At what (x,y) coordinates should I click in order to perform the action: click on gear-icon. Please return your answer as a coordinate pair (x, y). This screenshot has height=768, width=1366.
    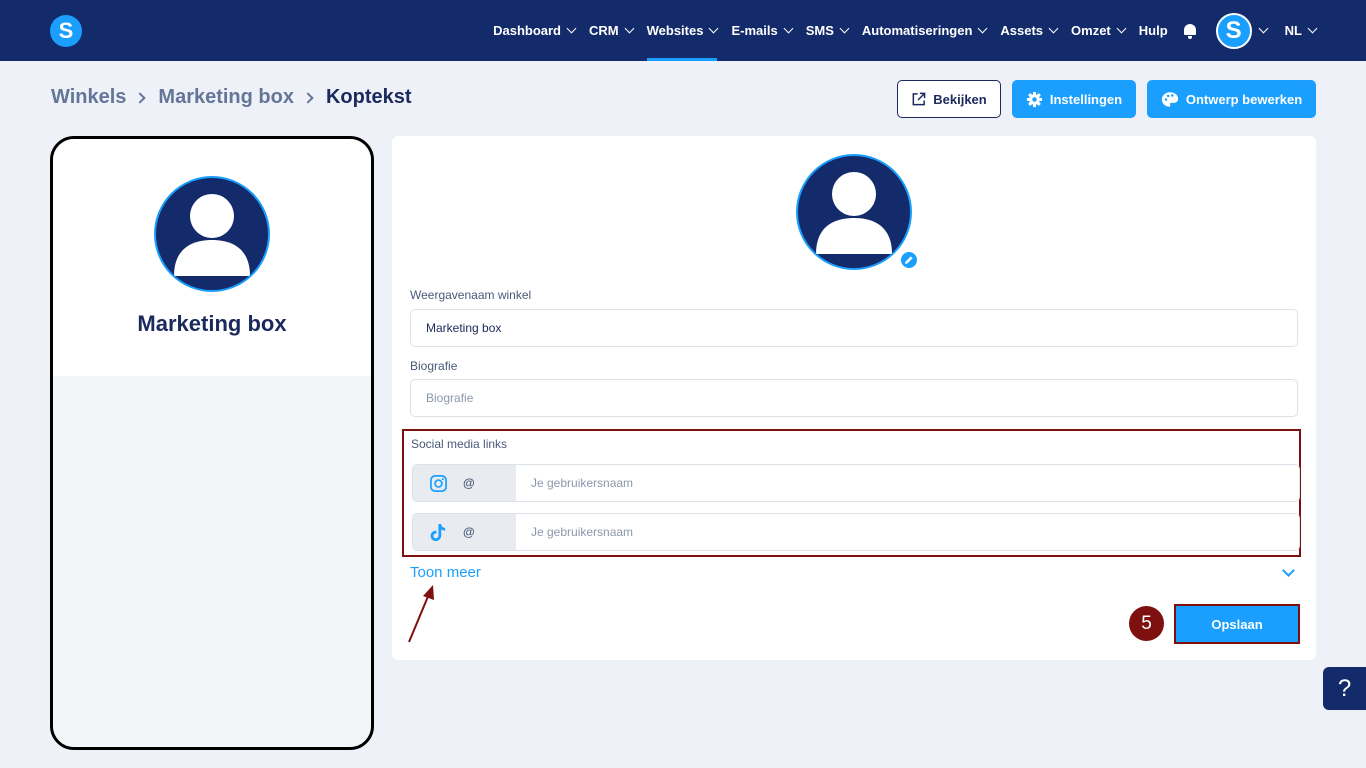
    Looking at the image, I should click on (1034, 99).